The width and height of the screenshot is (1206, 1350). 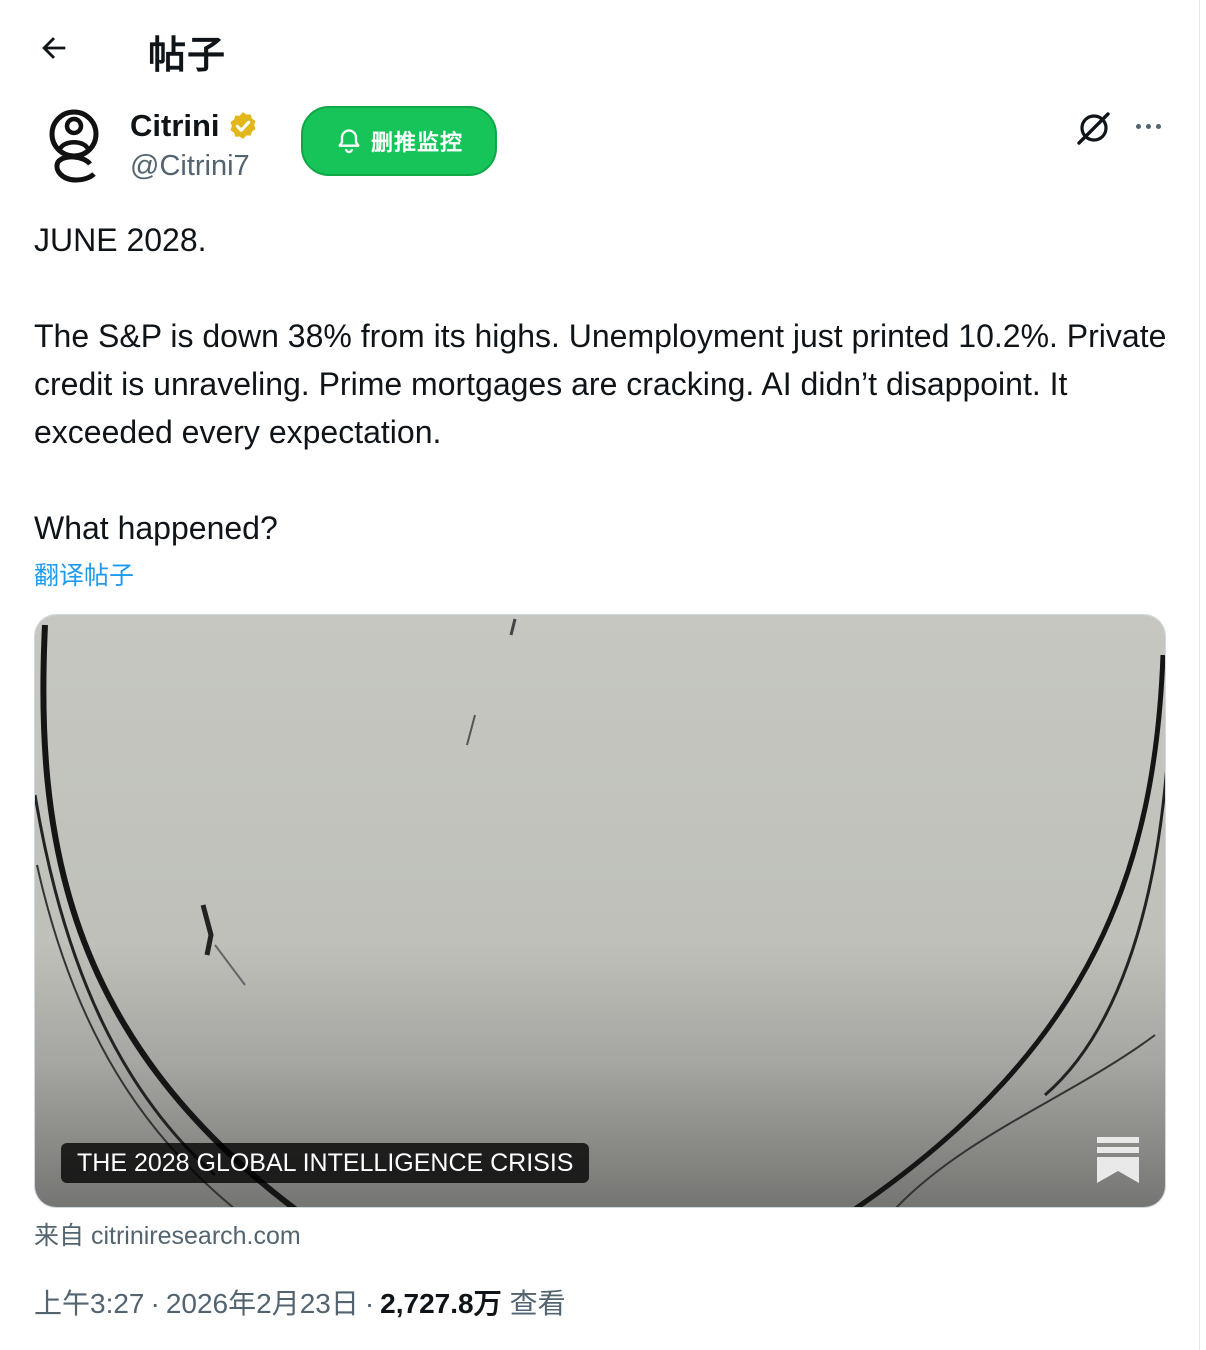 I want to click on grok-icon, so click(x=1094, y=128).